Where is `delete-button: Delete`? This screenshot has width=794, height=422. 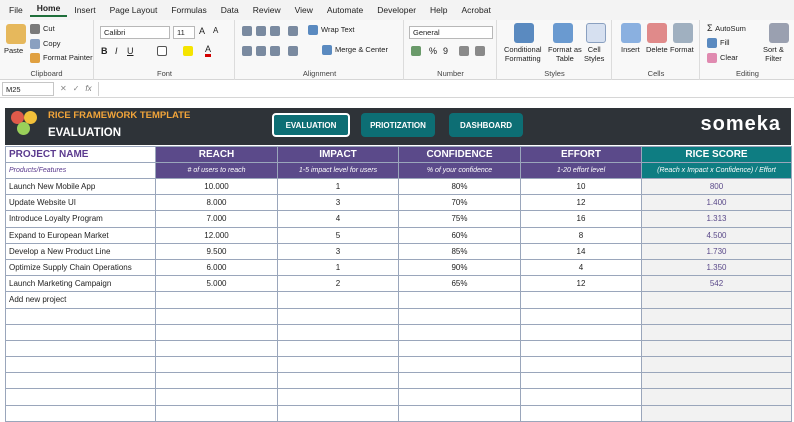 delete-button: Delete is located at coordinates (657, 49).